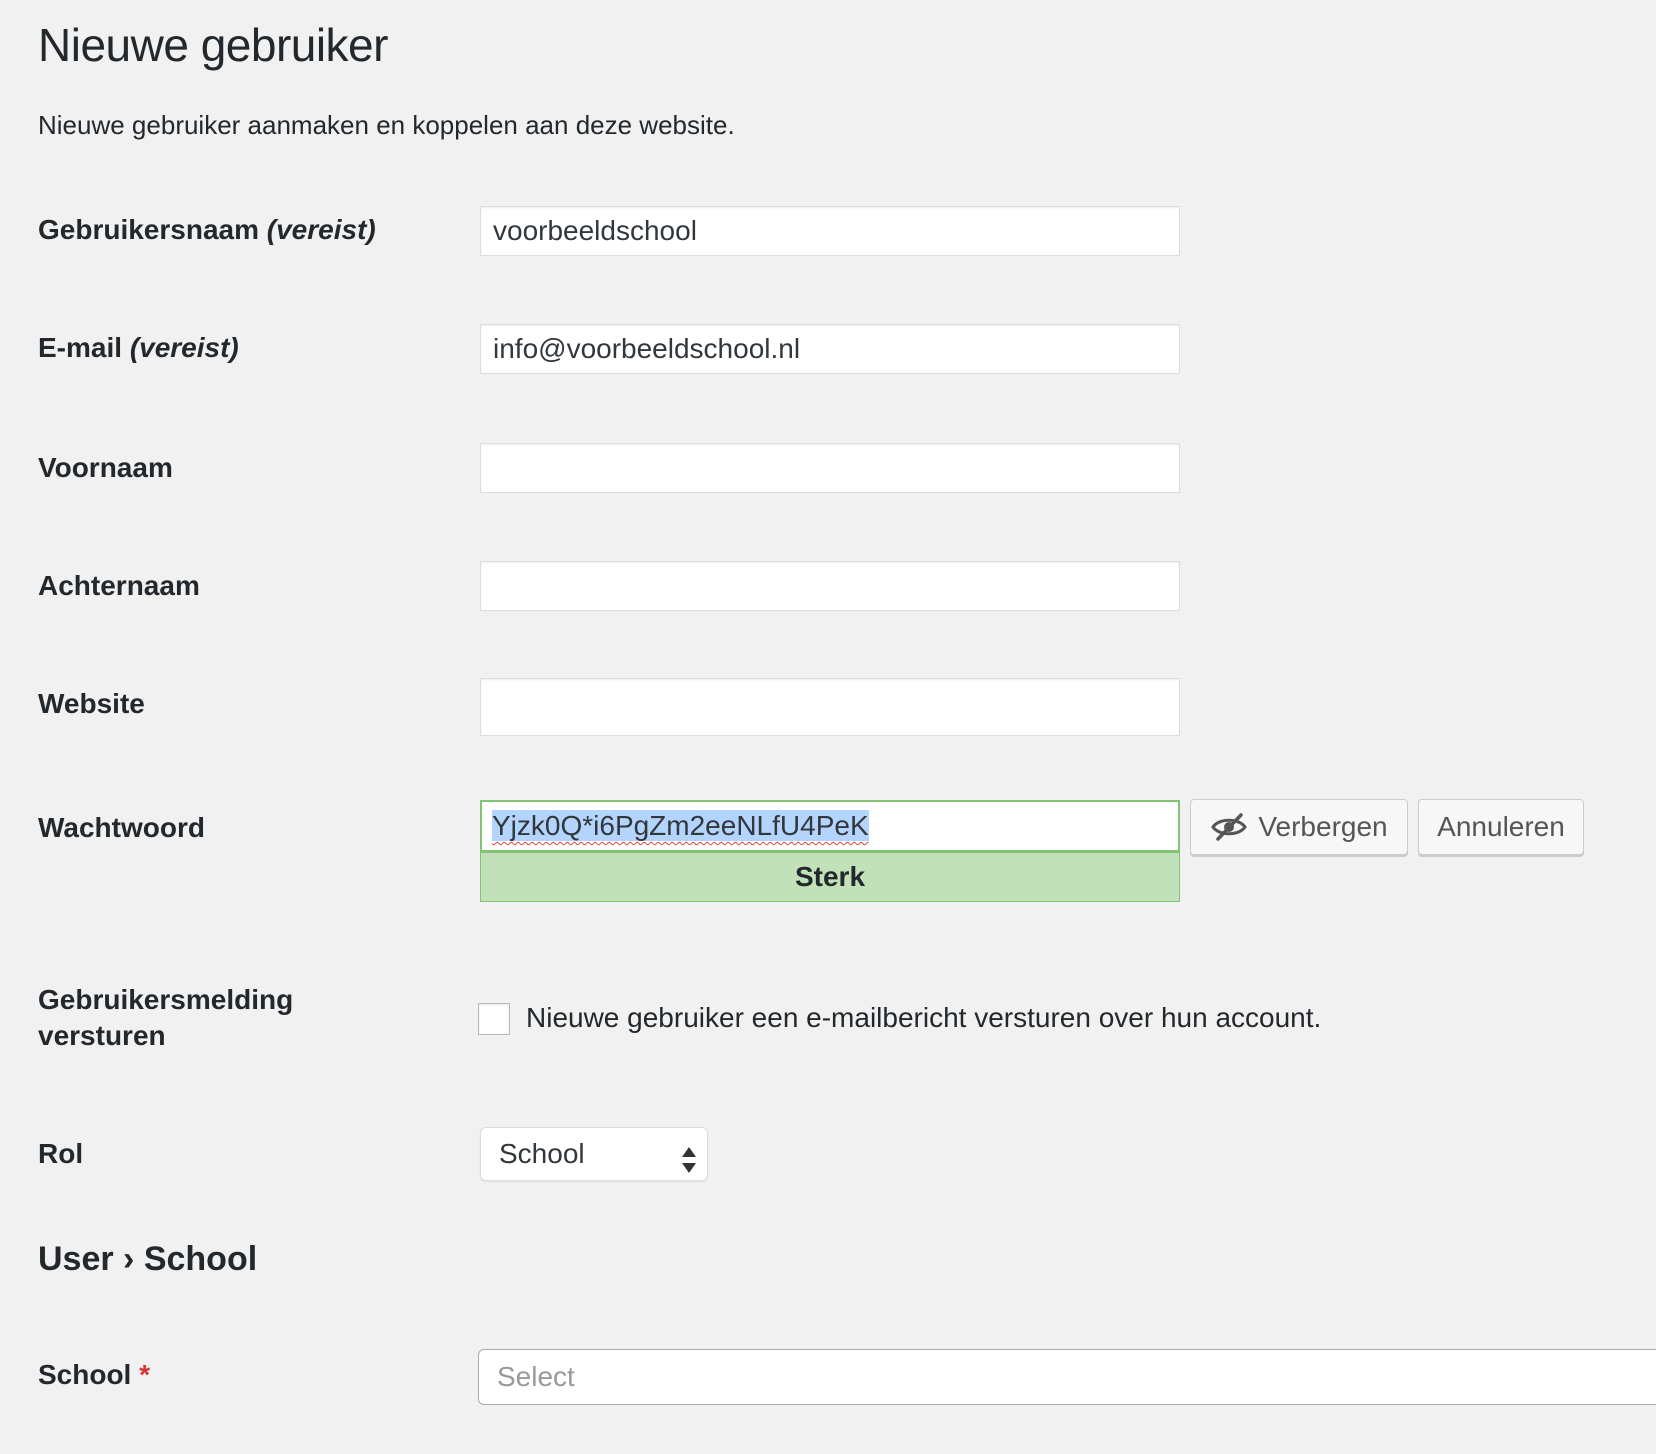 The height and width of the screenshot is (1454, 1656). I want to click on notify-label-line1: Gebruikersmelding, so click(166, 999).